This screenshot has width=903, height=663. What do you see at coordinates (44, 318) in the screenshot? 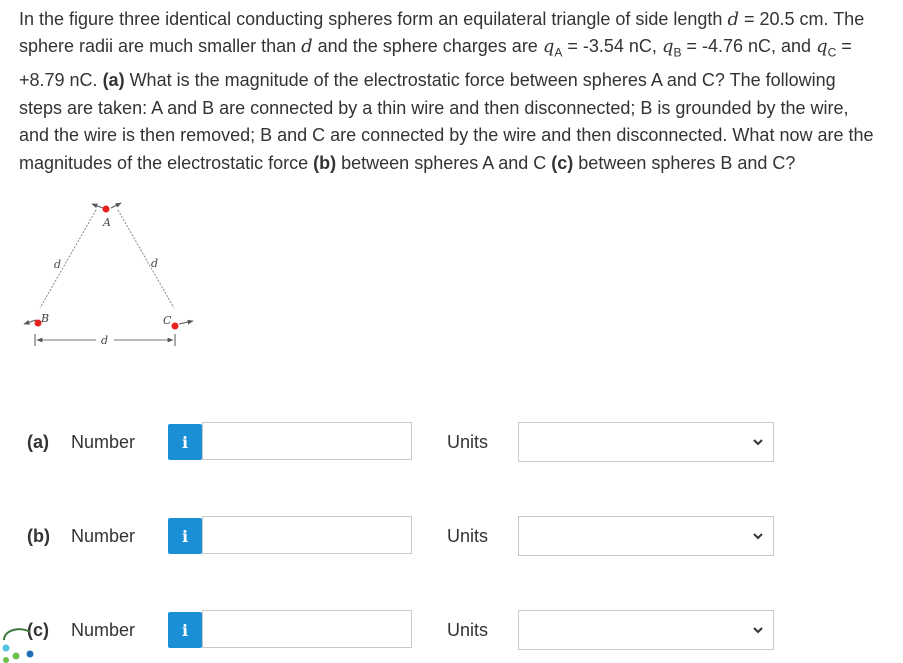
I see `label-sphere-b: B` at bounding box center [44, 318].